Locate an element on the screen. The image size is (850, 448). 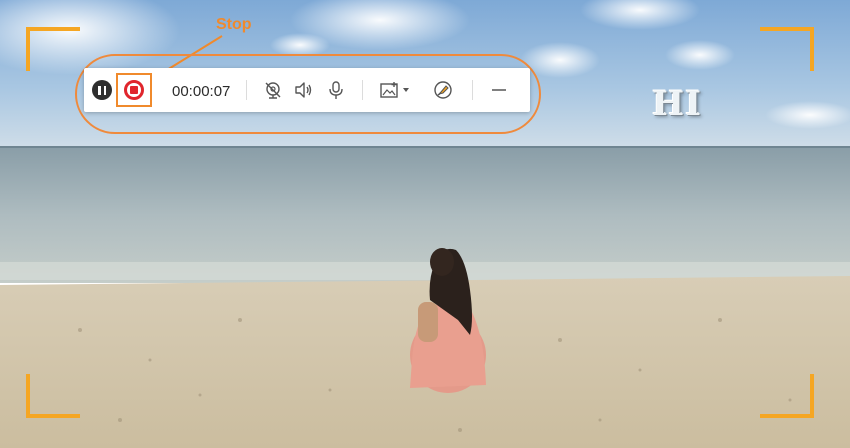
minimize-button is located at coordinates (499, 90).